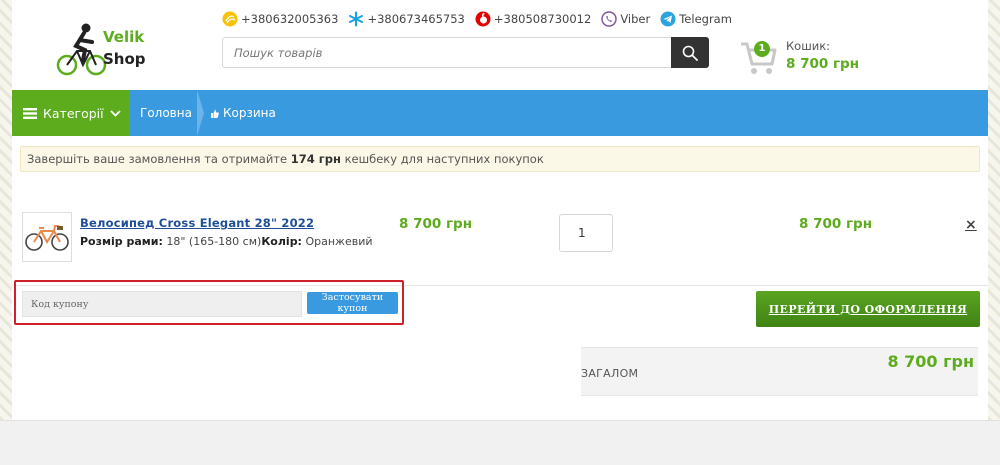 This screenshot has width=1000, height=465. Describe the element at coordinates (442, 159) in the screenshot. I see `cashback-text-suffix: кешбеку для наступних покупок` at that location.